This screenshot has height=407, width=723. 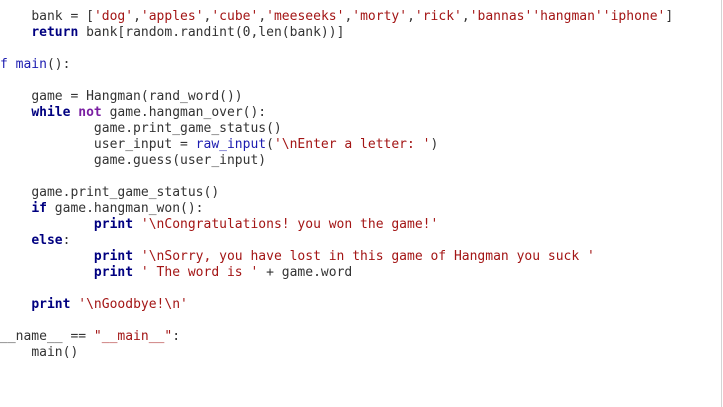 What do you see at coordinates (47, 336) in the screenshot?
I see `code-token: __name__ ==` at bounding box center [47, 336].